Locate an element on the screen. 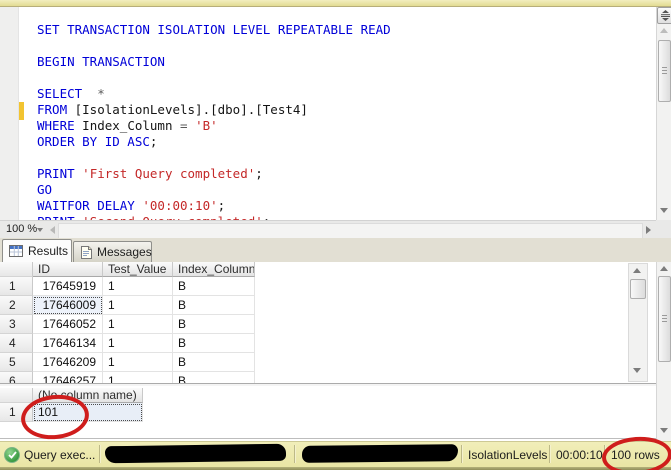  chevron-down-icon is located at coordinates (40, 230).